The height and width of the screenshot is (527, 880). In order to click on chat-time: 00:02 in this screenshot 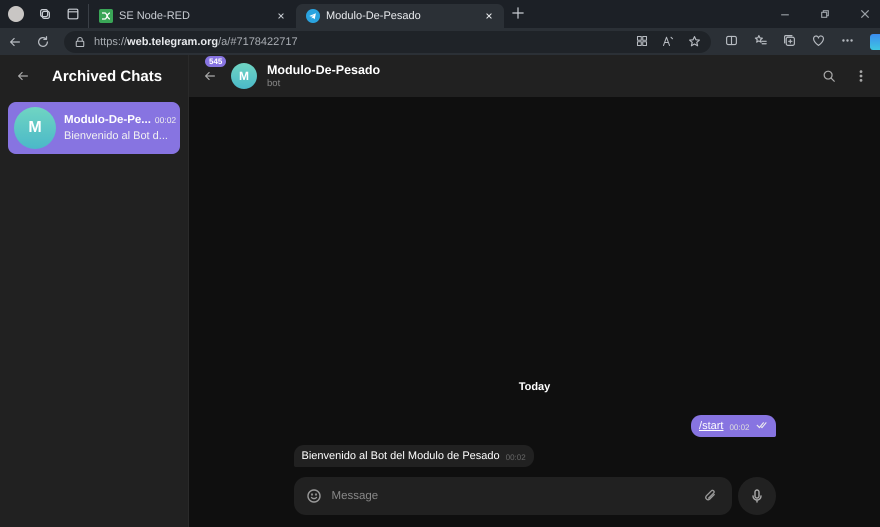, I will do `click(165, 120)`.